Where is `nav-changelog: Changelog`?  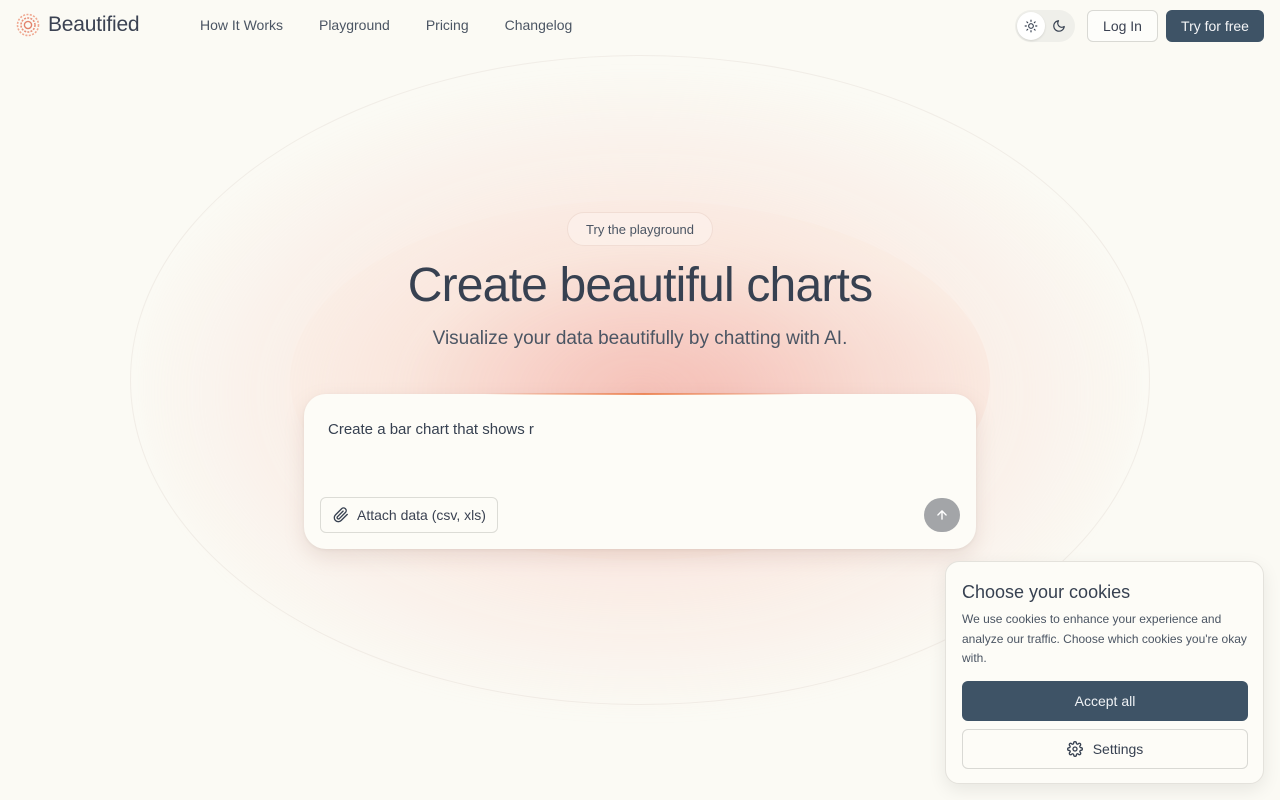 nav-changelog: Changelog is located at coordinates (539, 25).